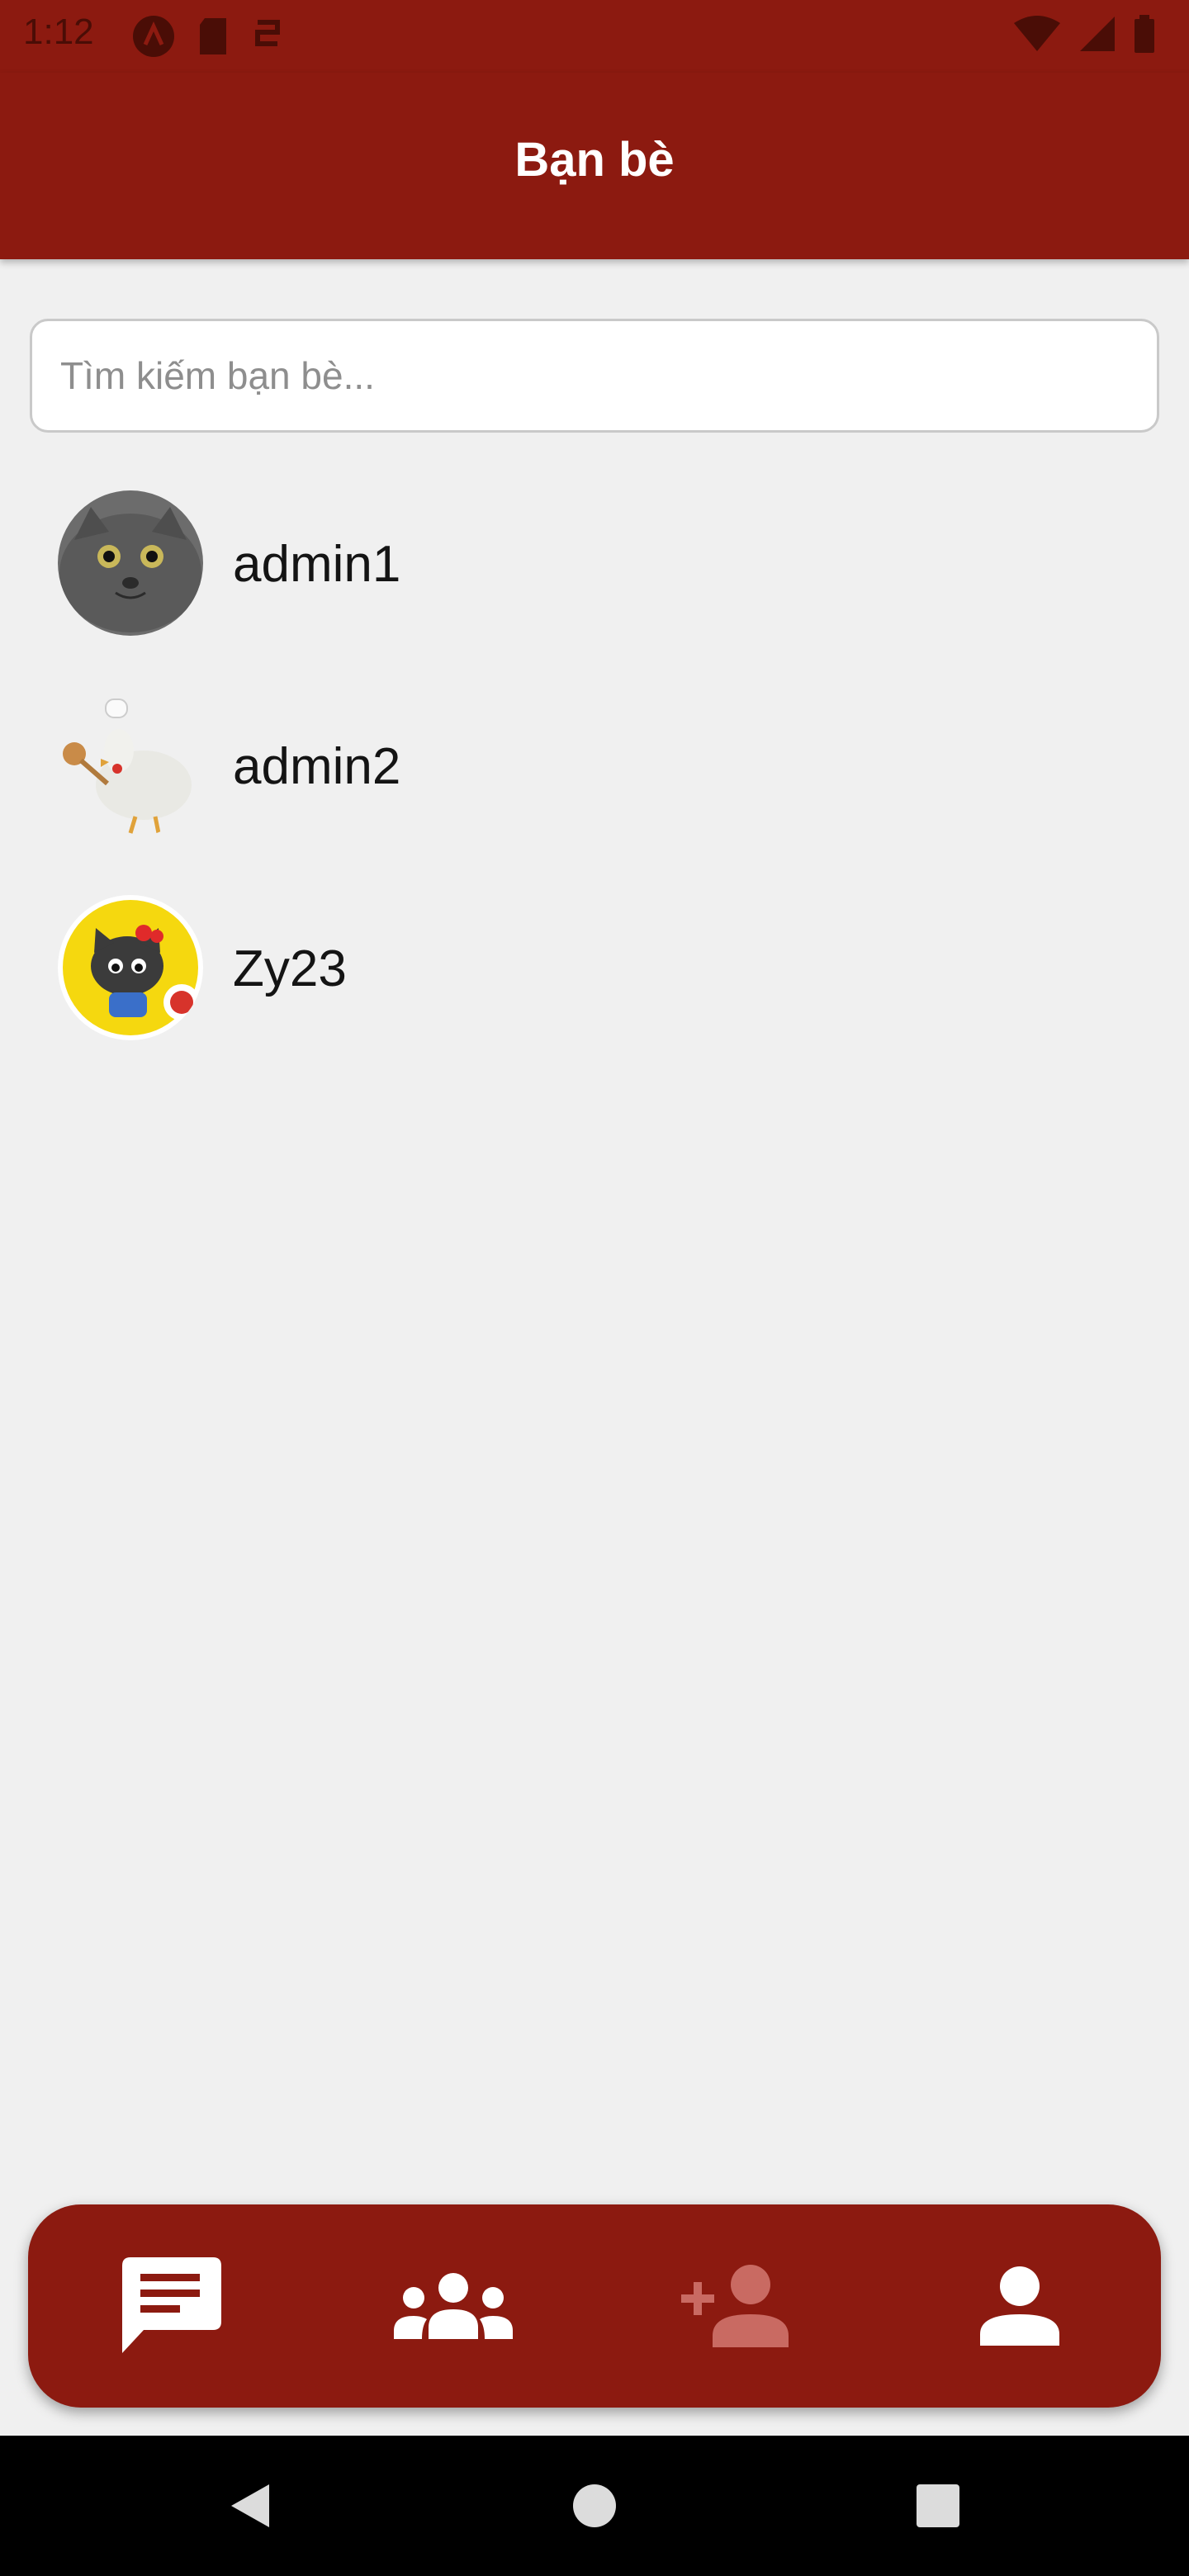  What do you see at coordinates (290, 968) in the screenshot?
I see `friend-name: Zy23` at bounding box center [290, 968].